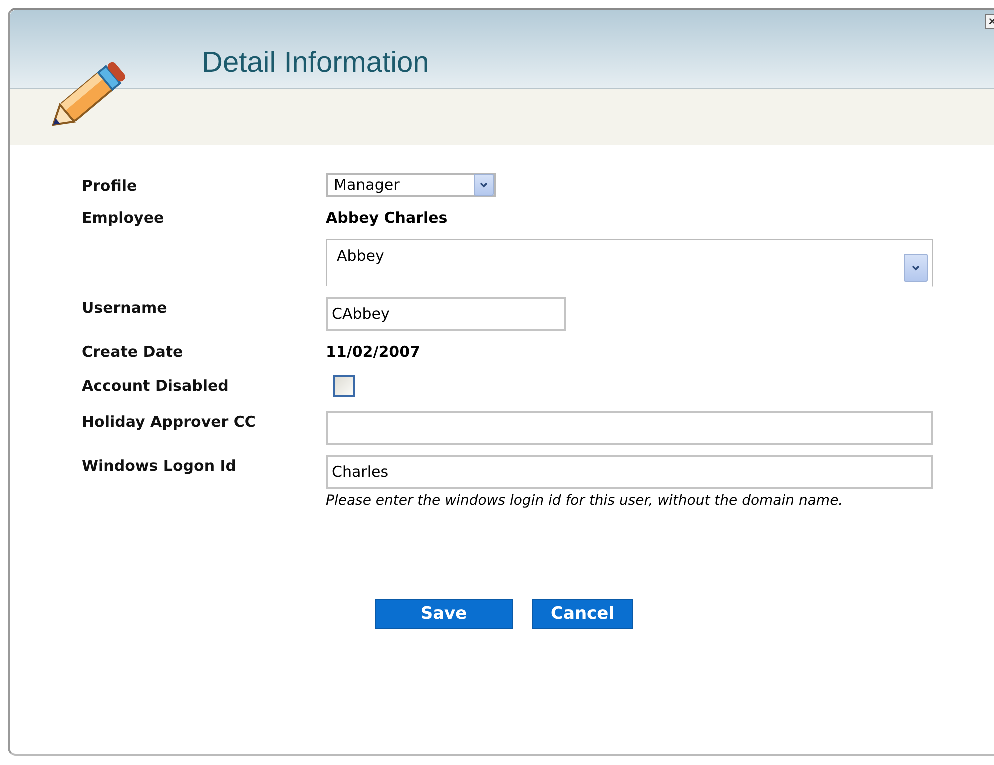 The height and width of the screenshot is (765, 994). Describe the element at coordinates (110, 186) in the screenshot. I see `field-label: Profile` at that location.